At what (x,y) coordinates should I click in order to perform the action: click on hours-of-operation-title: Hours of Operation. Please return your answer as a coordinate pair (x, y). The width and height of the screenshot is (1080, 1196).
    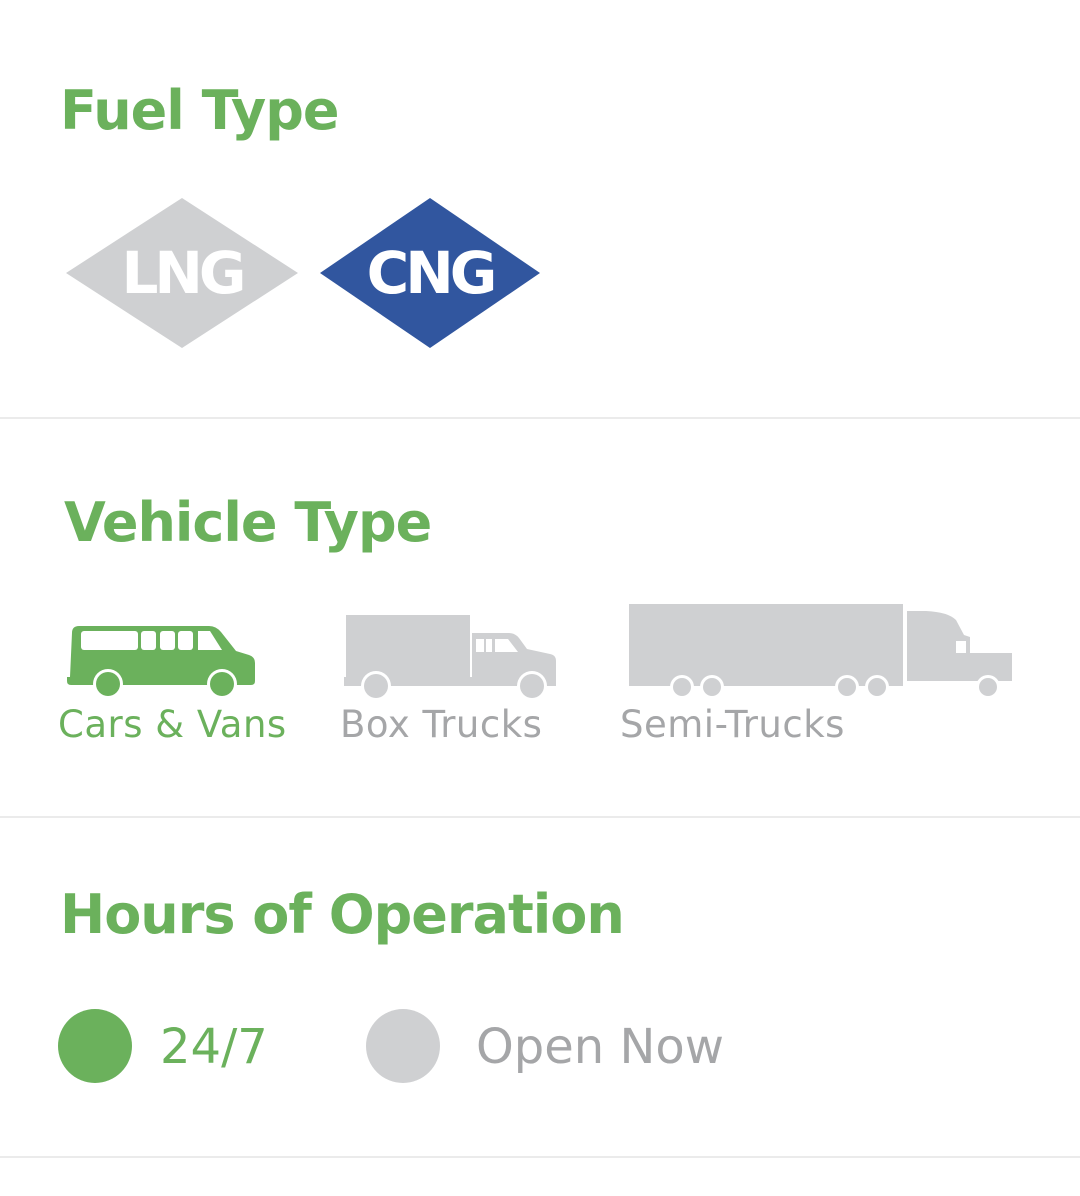
    Looking at the image, I should click on (342, 914).